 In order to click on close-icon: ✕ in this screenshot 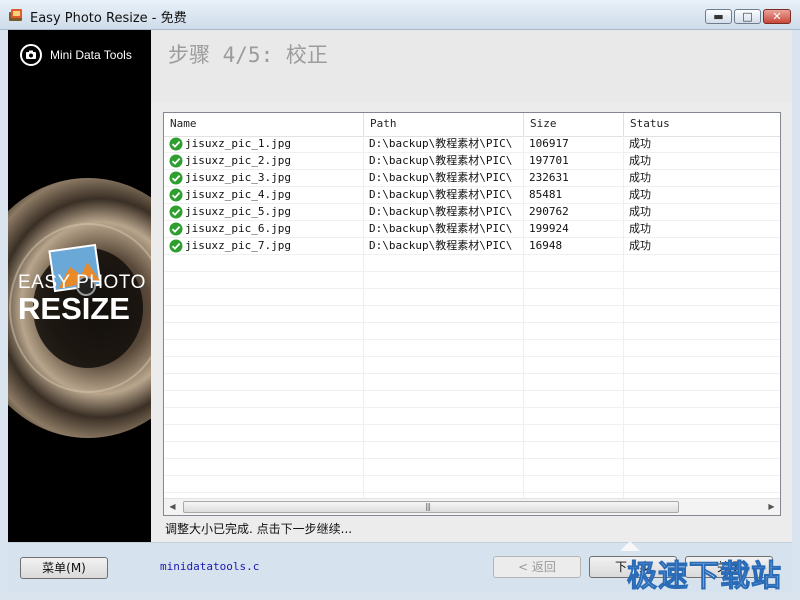, I will do `click(777, 16)`.